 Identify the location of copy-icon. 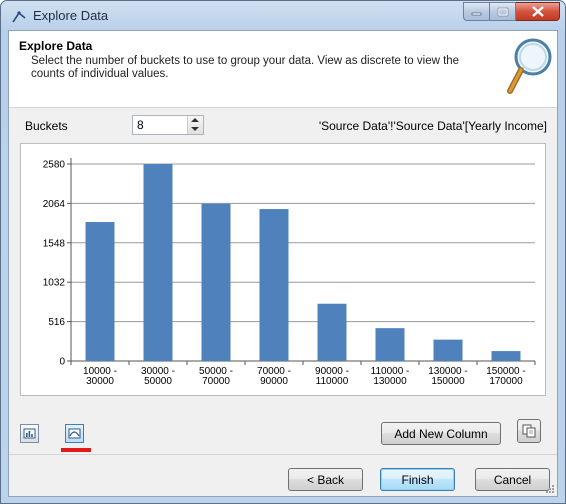
(529, 431).